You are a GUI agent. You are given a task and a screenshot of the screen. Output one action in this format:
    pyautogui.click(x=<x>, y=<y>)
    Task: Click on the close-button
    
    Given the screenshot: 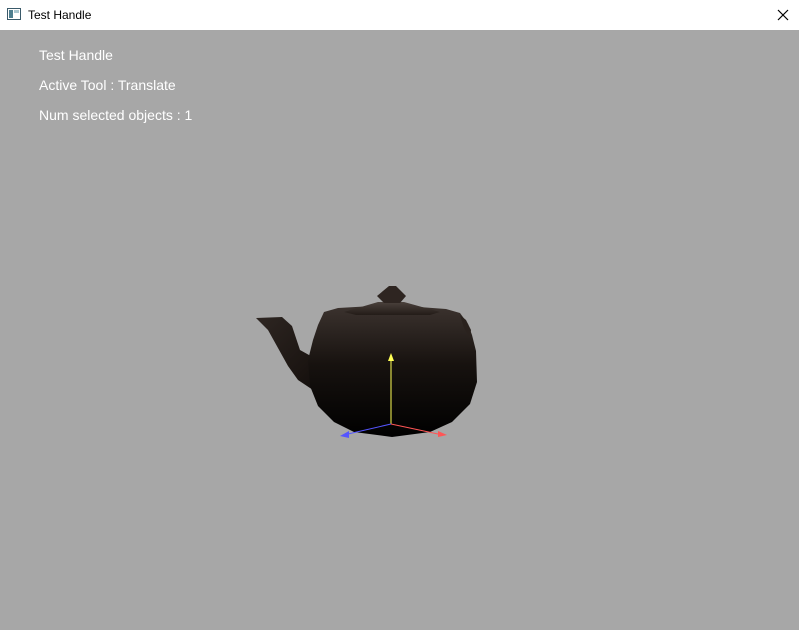 What is the action you would take?
    pyautogui.click(x=783, y=15)
    